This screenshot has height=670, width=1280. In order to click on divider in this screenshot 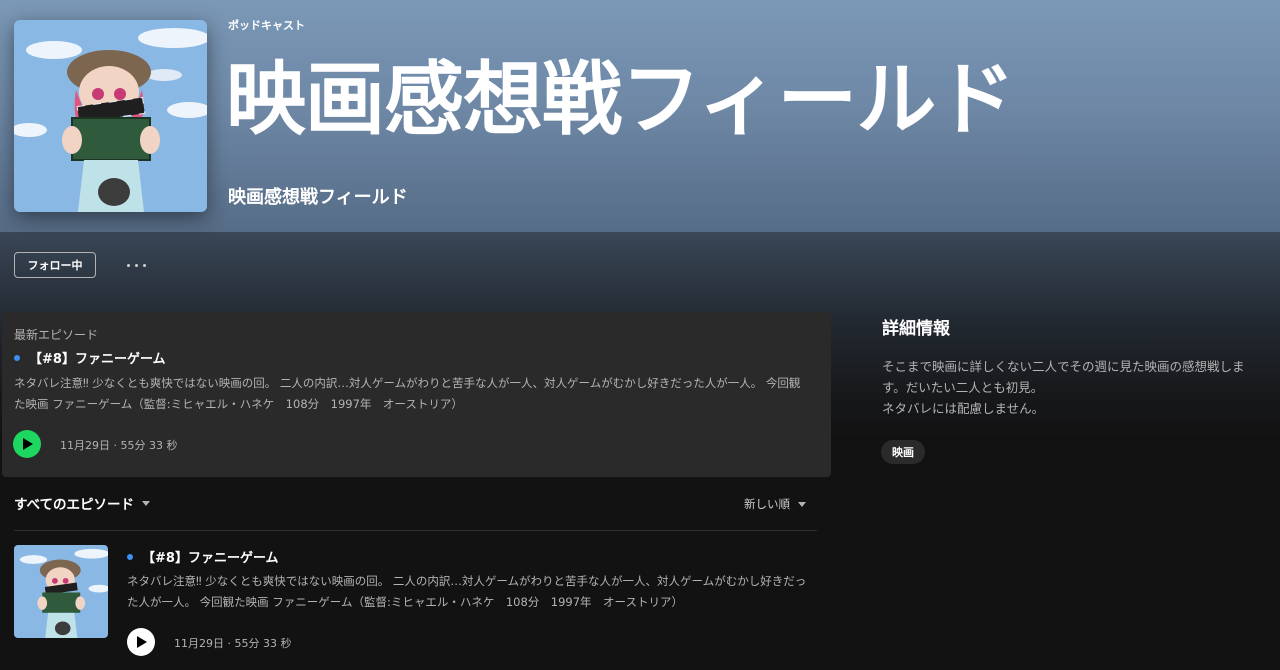, I will do `click(415, 530)`.